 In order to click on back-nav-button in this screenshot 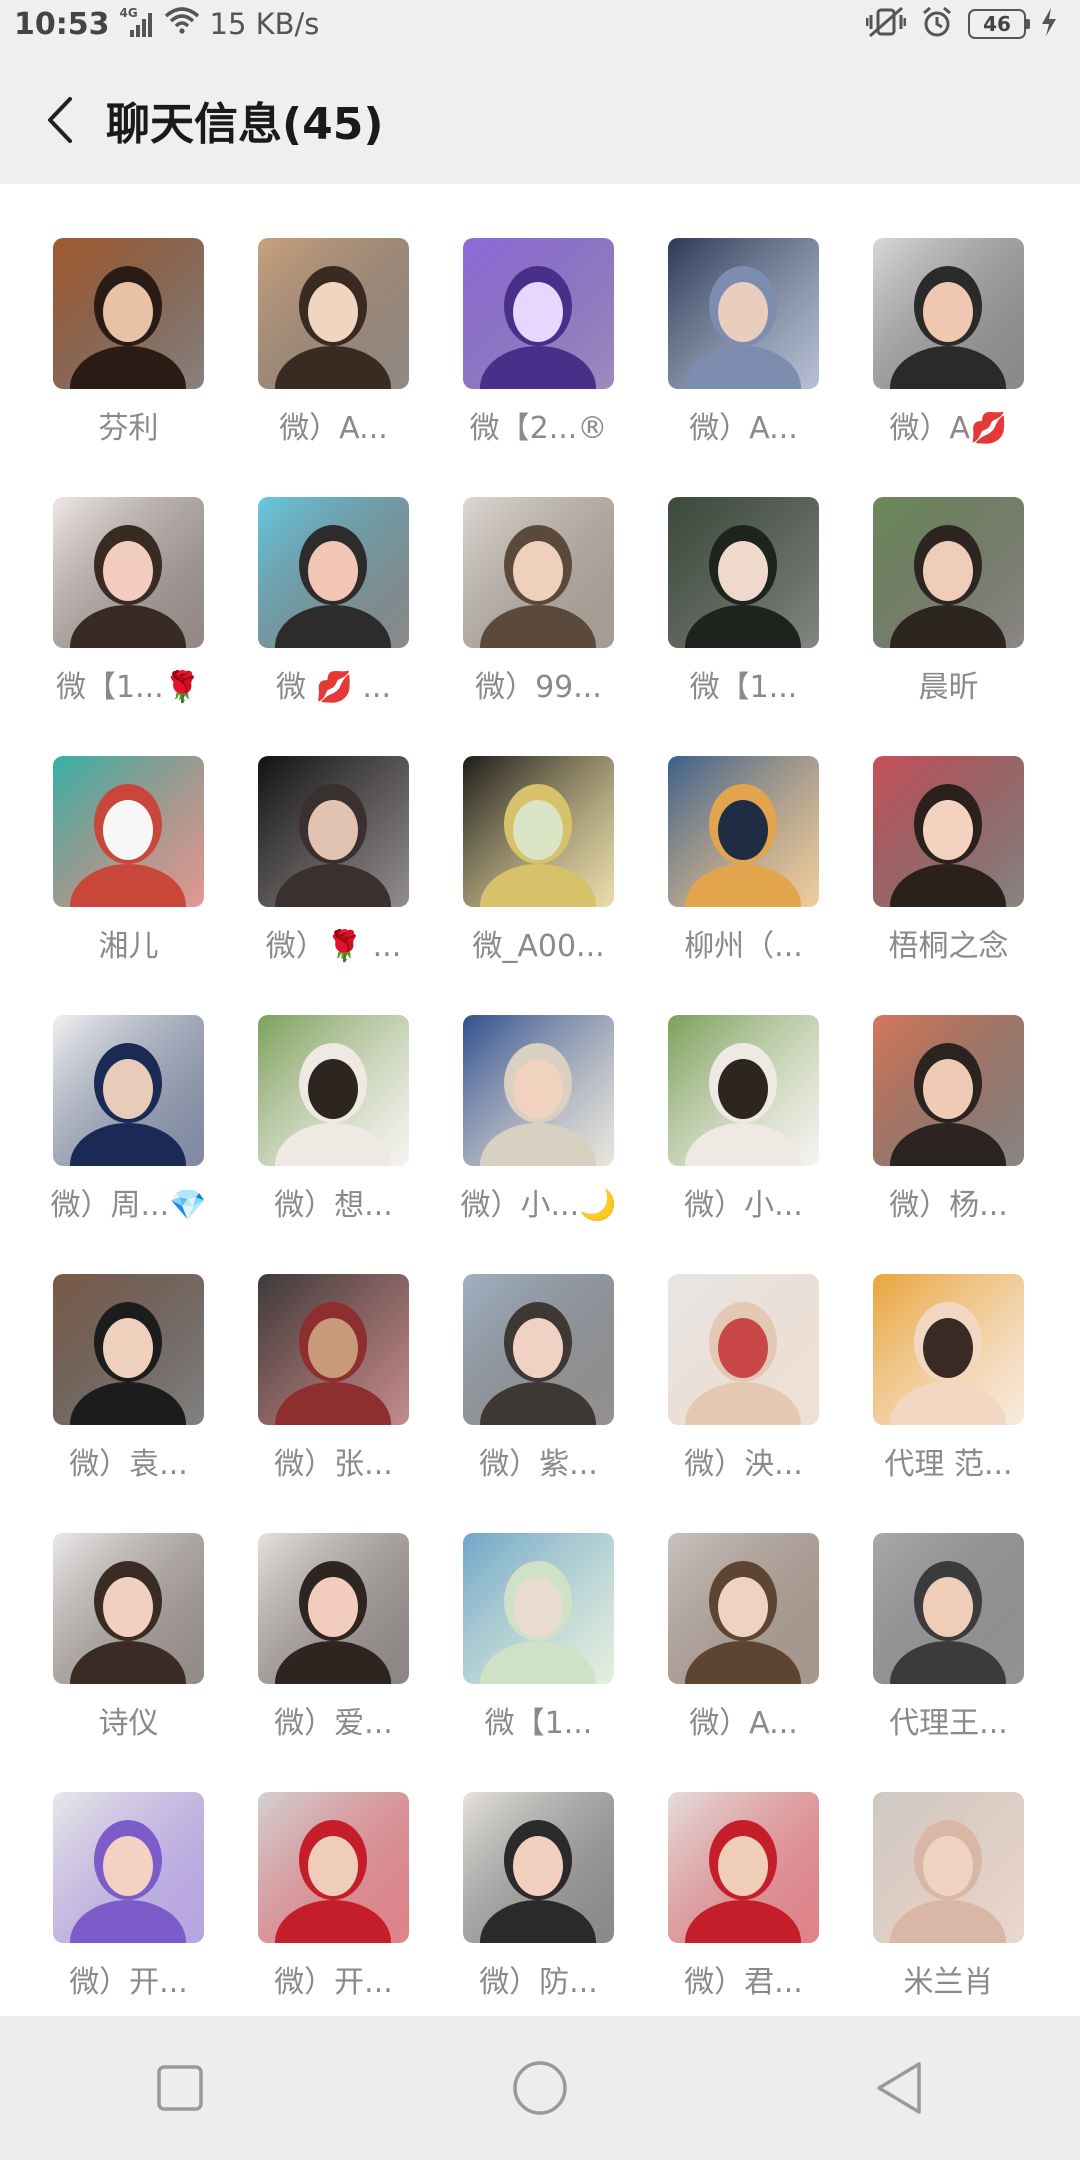, I will do `click(900, 2088)`.